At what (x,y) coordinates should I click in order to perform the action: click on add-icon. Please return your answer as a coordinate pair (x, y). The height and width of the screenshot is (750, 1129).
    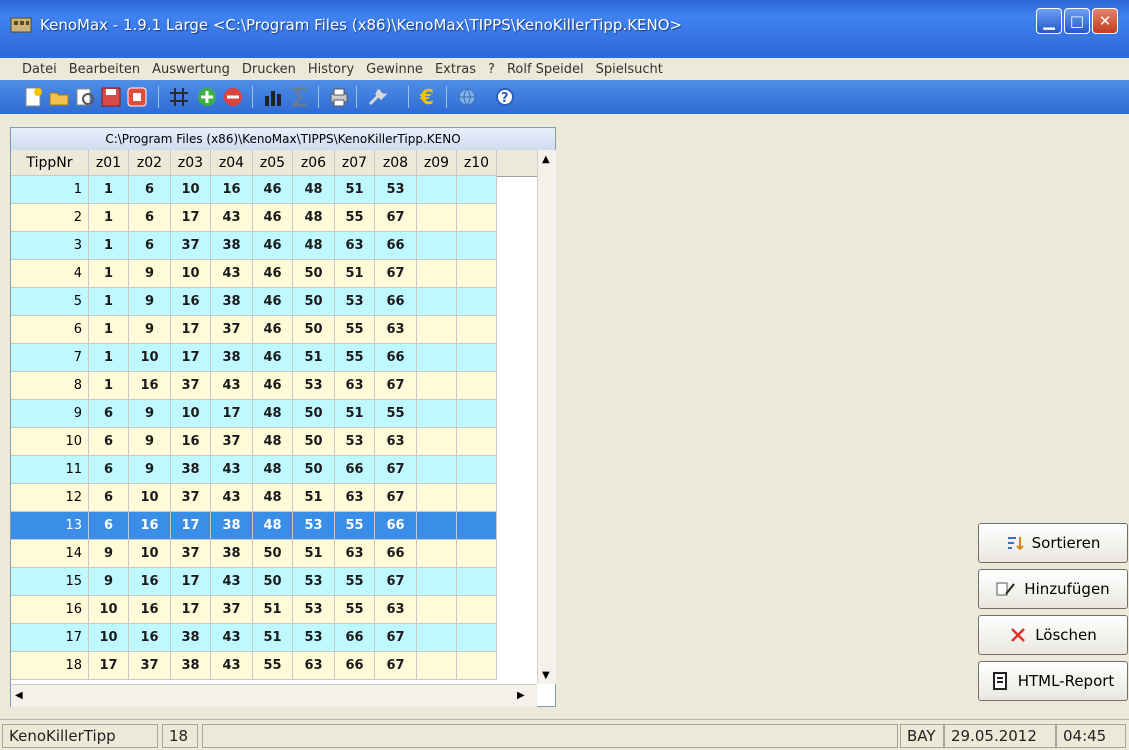
    Looking at the image, I should click on (207, 97).